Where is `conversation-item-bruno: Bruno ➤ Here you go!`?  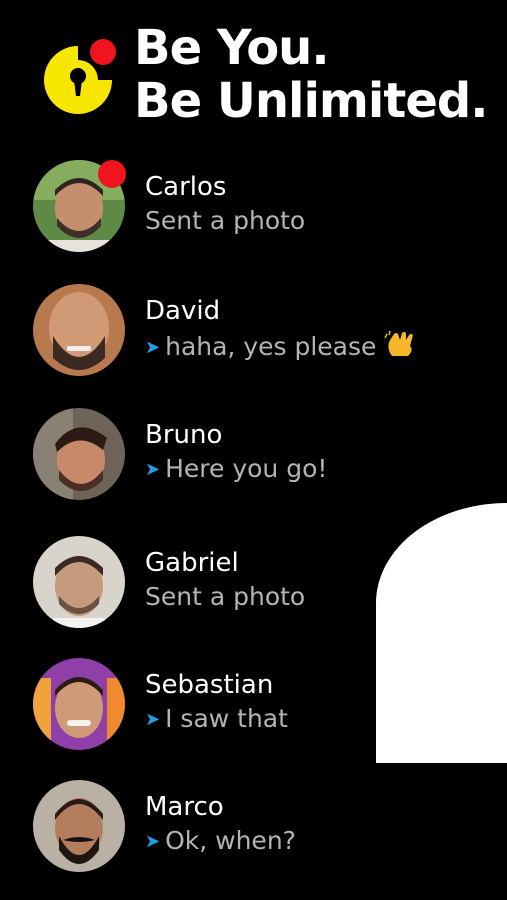 conversation-item-bruno: Bruno ➤ Here you go! is located at coordinates (235, 458).